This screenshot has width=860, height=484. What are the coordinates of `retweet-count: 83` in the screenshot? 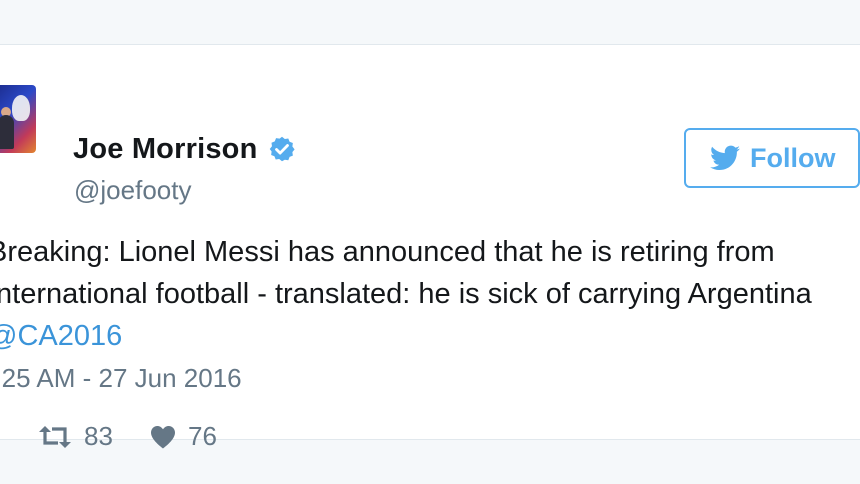 It's located at (98, 436).